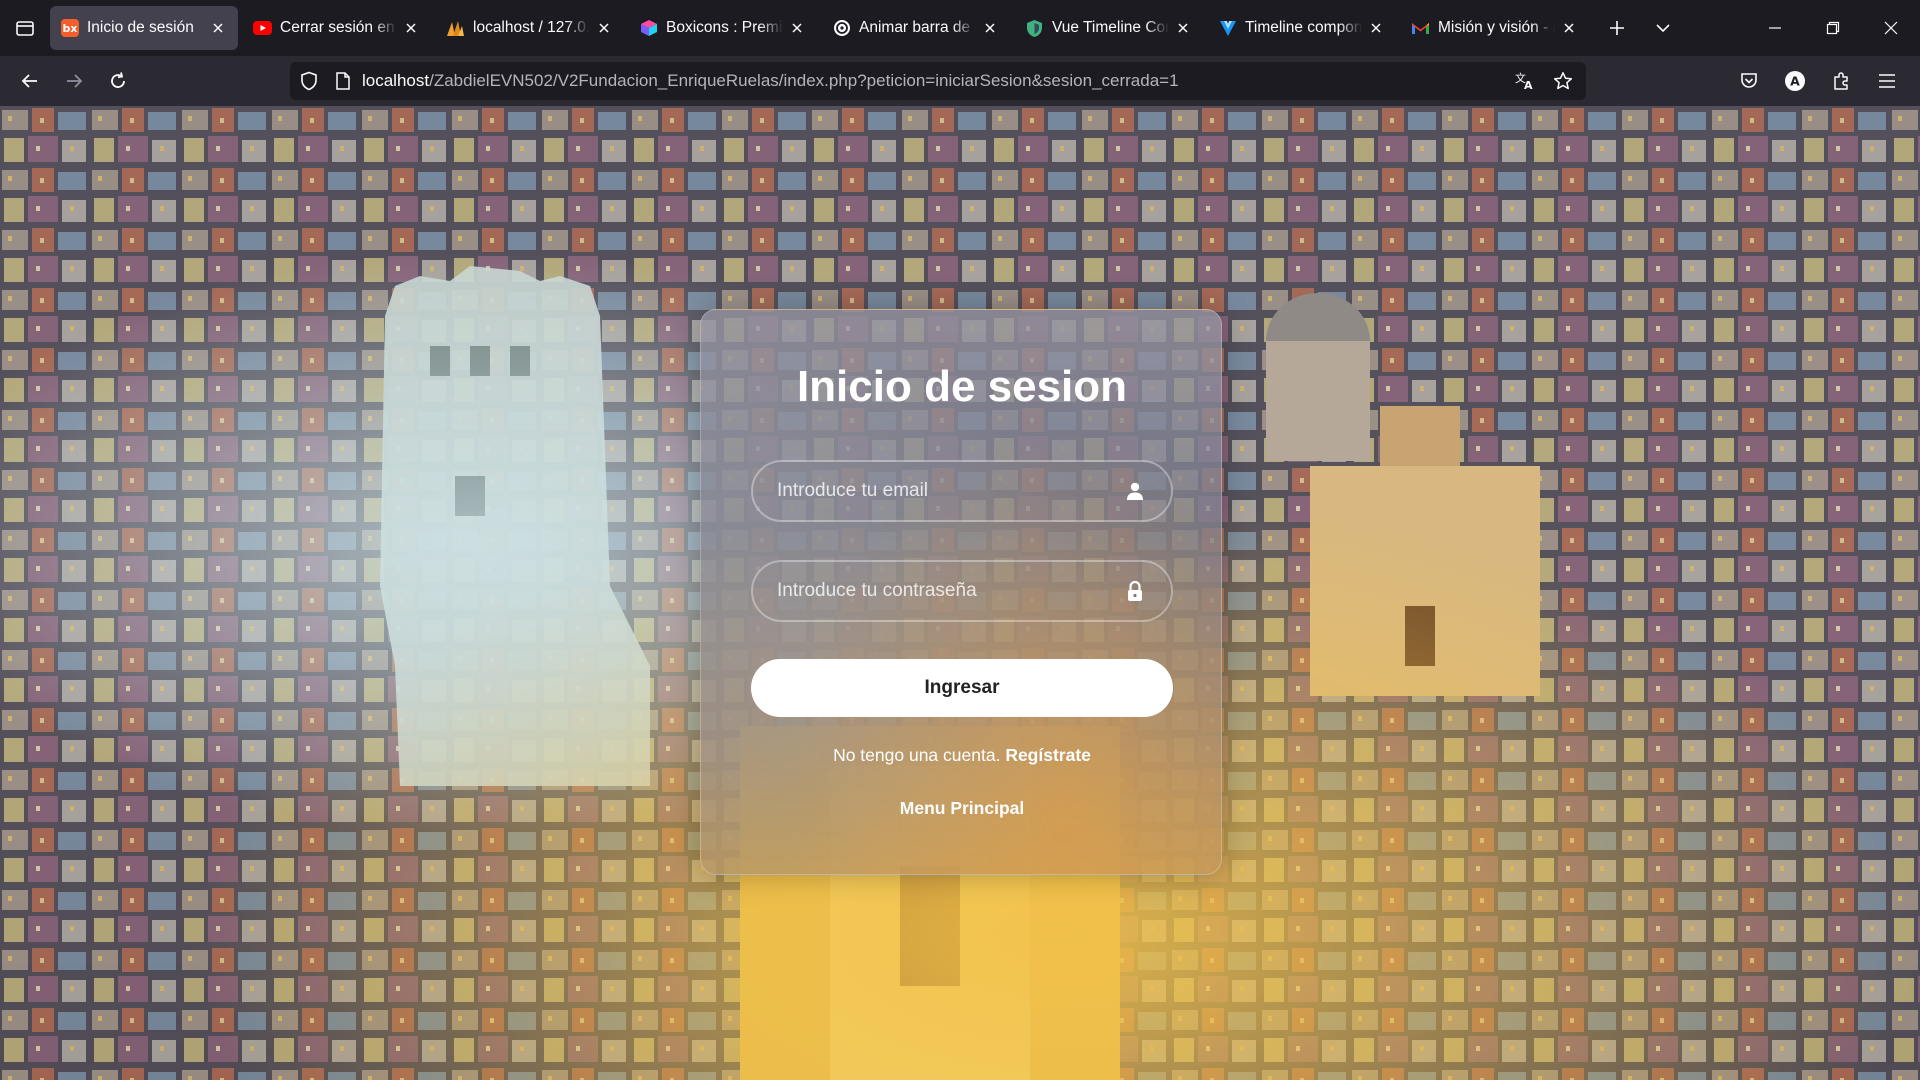 Image resolution: width=1920 pixels, height=1080 pixels. Describe the element at coordinates (1528, 85) in the screenshot. I see `svg-text: A` at that location.